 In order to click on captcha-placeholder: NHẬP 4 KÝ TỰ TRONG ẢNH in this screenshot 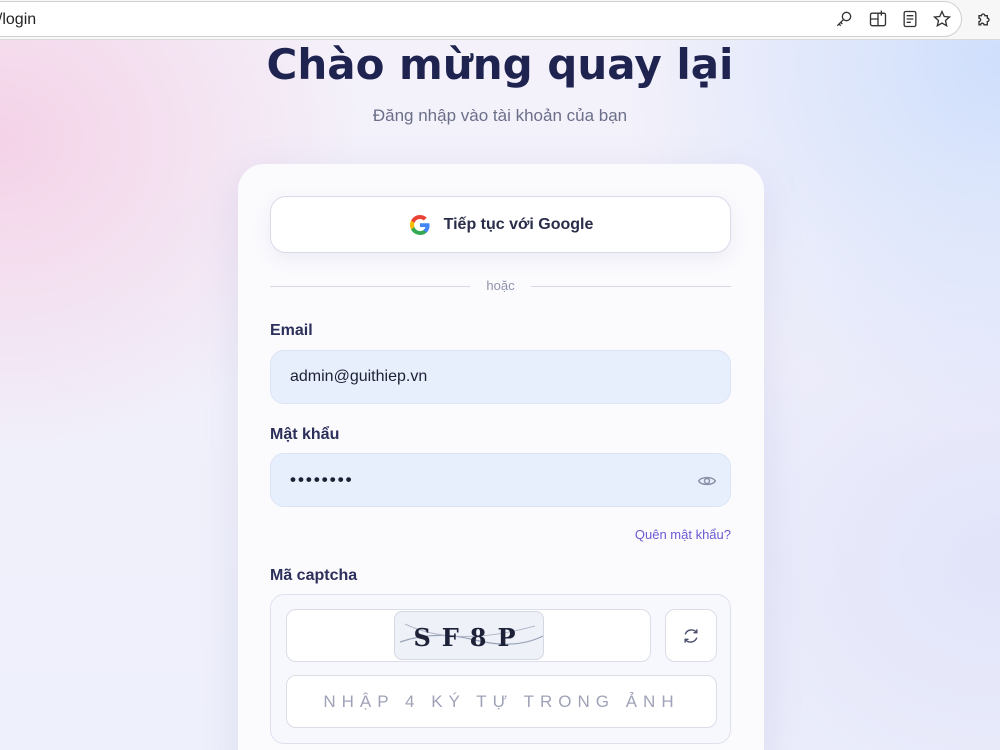, I will do `click(501, 701)`.